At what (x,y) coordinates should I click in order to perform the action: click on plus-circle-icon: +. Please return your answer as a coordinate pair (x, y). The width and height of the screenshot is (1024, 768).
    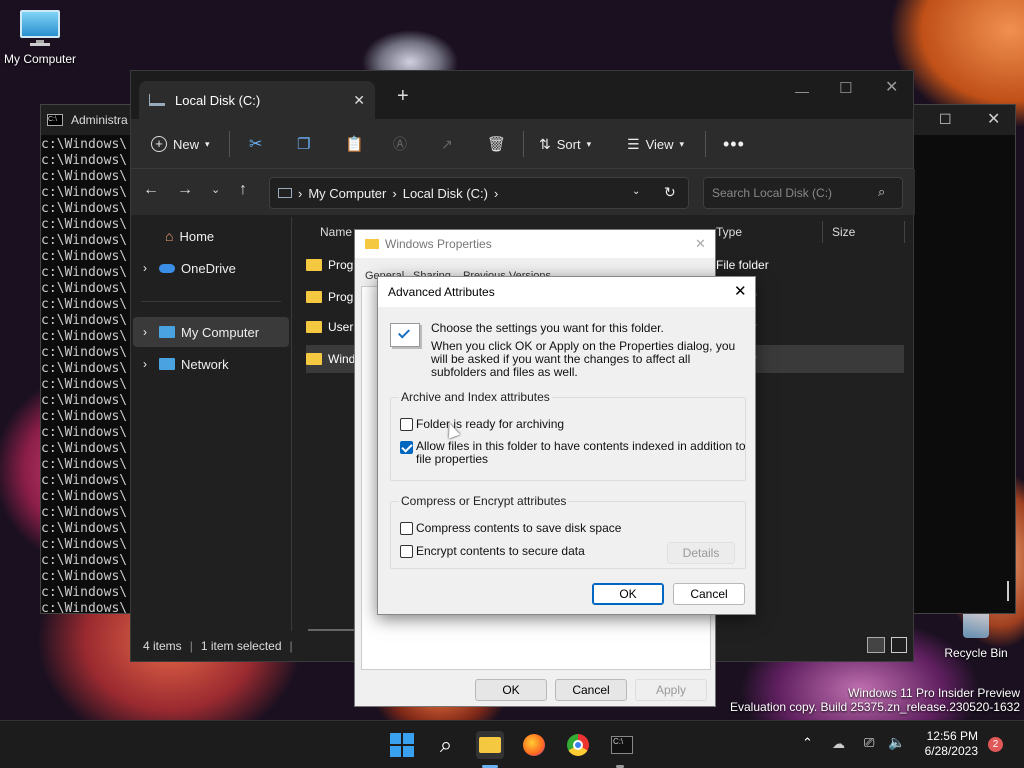
    Looking at the image, I should click on (159, 144).